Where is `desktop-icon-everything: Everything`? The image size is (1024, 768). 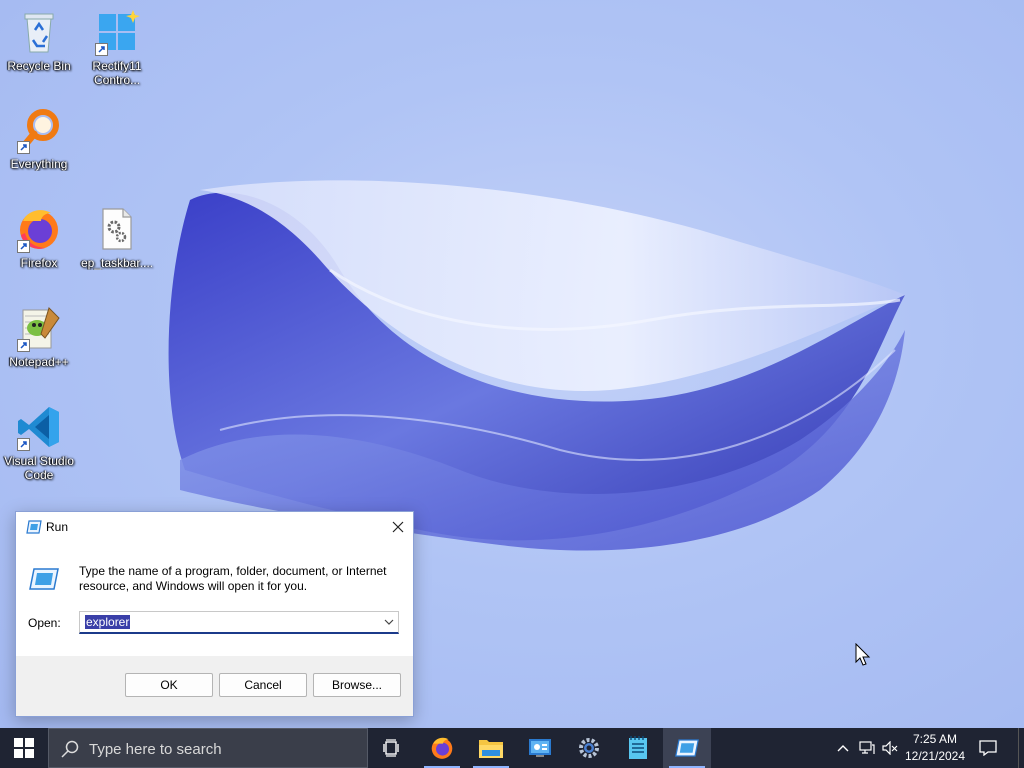 desktop-icon-everything: Everything is located at coordinates (39, 138).